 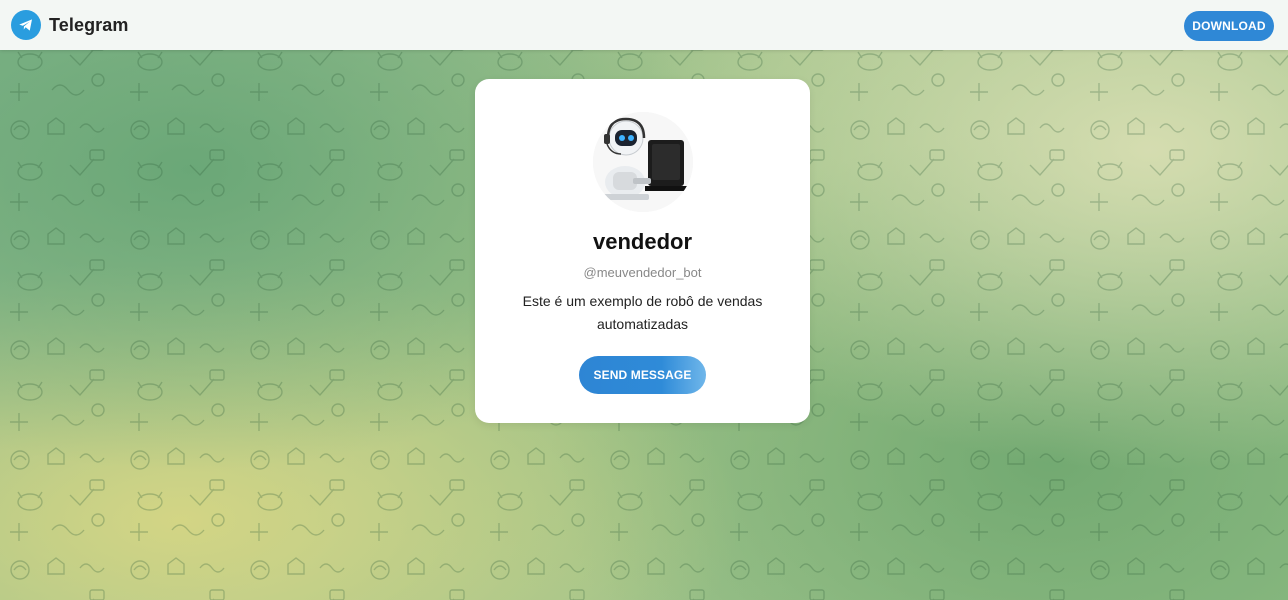 What do you see at coordinates (1229, 26) in the screenshot?
I see `download-button: DOWNLOAD` at bounding box center [1229, 26].